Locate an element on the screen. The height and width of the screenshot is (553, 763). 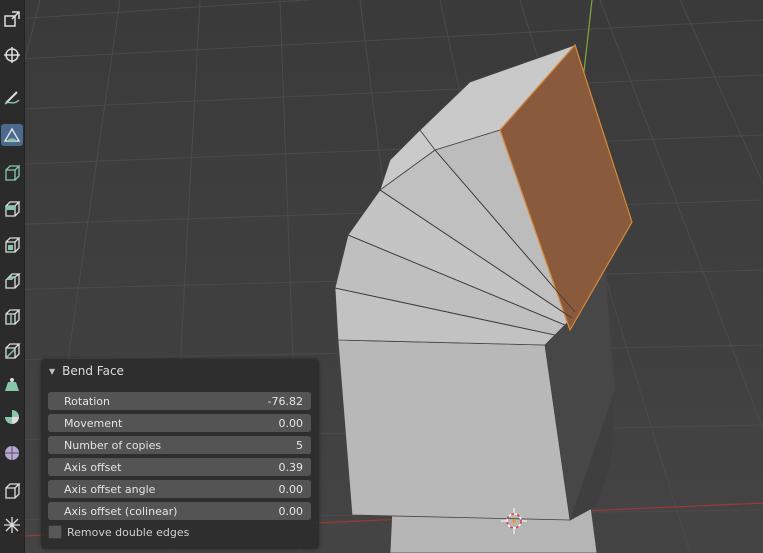
bevel-icon is located at coordinates (12, 281).